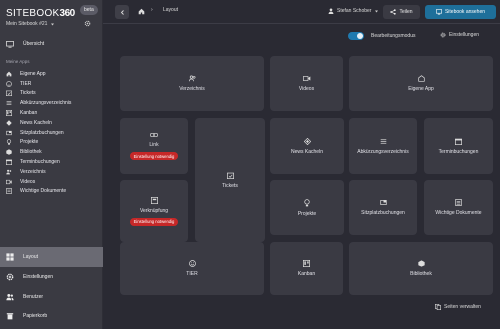 This screenshot has height=329, width=500. Describe the element at coordinates (307, 213) in the screenshot. I see `tile-label: Projekte` at that location.